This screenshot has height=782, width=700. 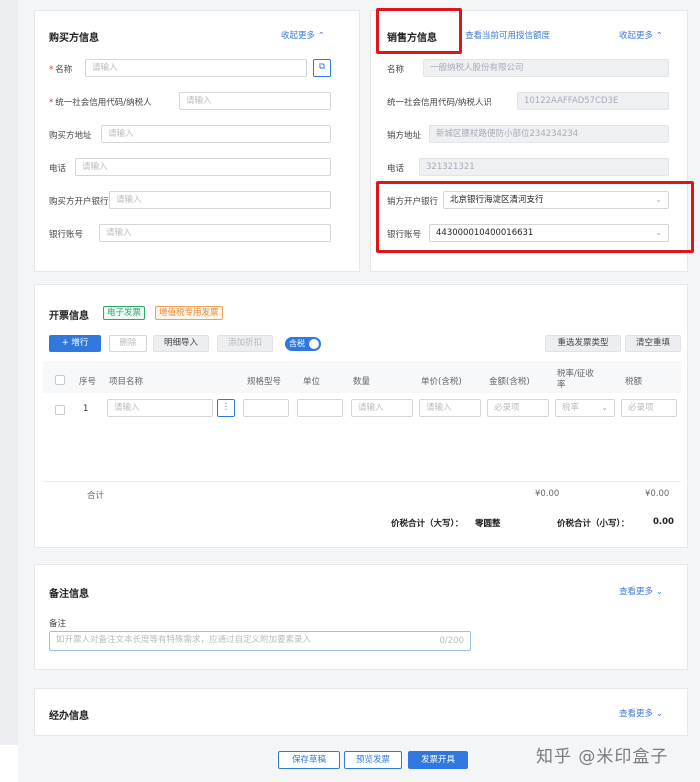 What do you see at coordinates (74, 38) in the screenshot?
I see `buyer-info-title: 购买方信息` at bounding box center [74, 38].